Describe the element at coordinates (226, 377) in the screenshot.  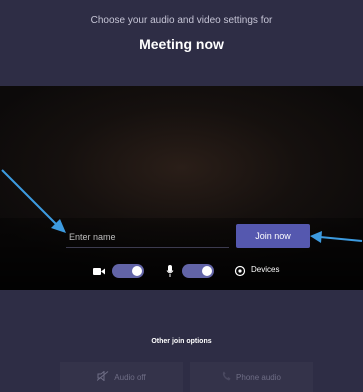
I see `phone-icon` at that location.